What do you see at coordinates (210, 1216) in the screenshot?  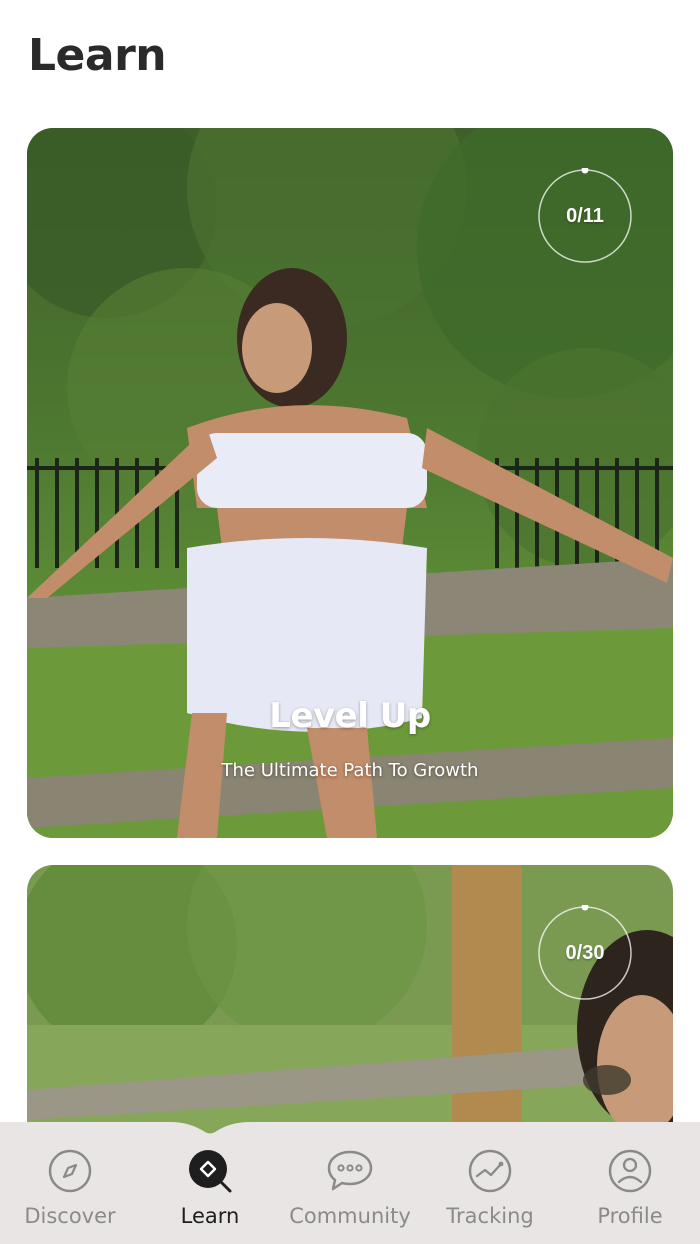 I see `tab-label: Learn` at bounding box center [210, 1216].